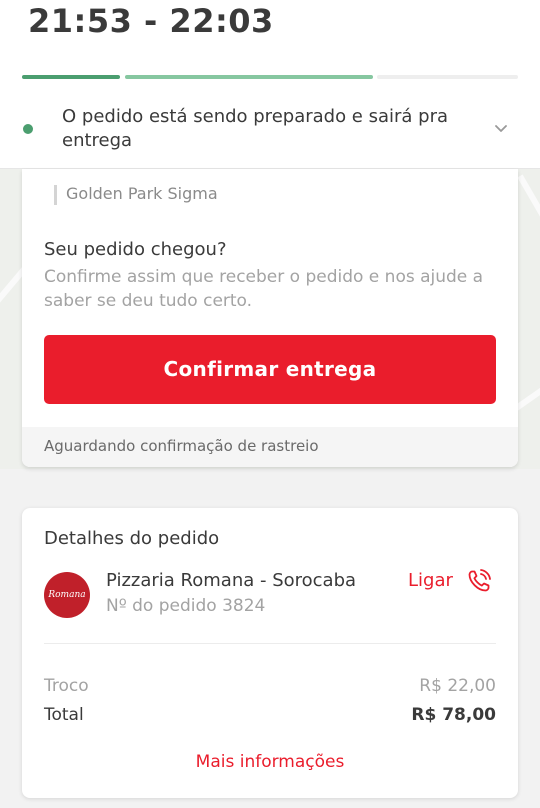  Describe the element at coordinates (71, 77) in the screenshot. I see `progress-step-done` at that location.